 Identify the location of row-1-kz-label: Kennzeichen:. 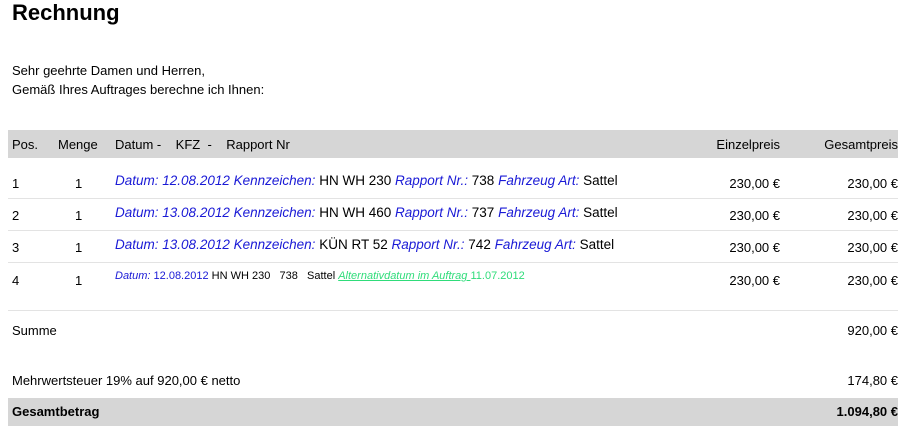
(274, 180).